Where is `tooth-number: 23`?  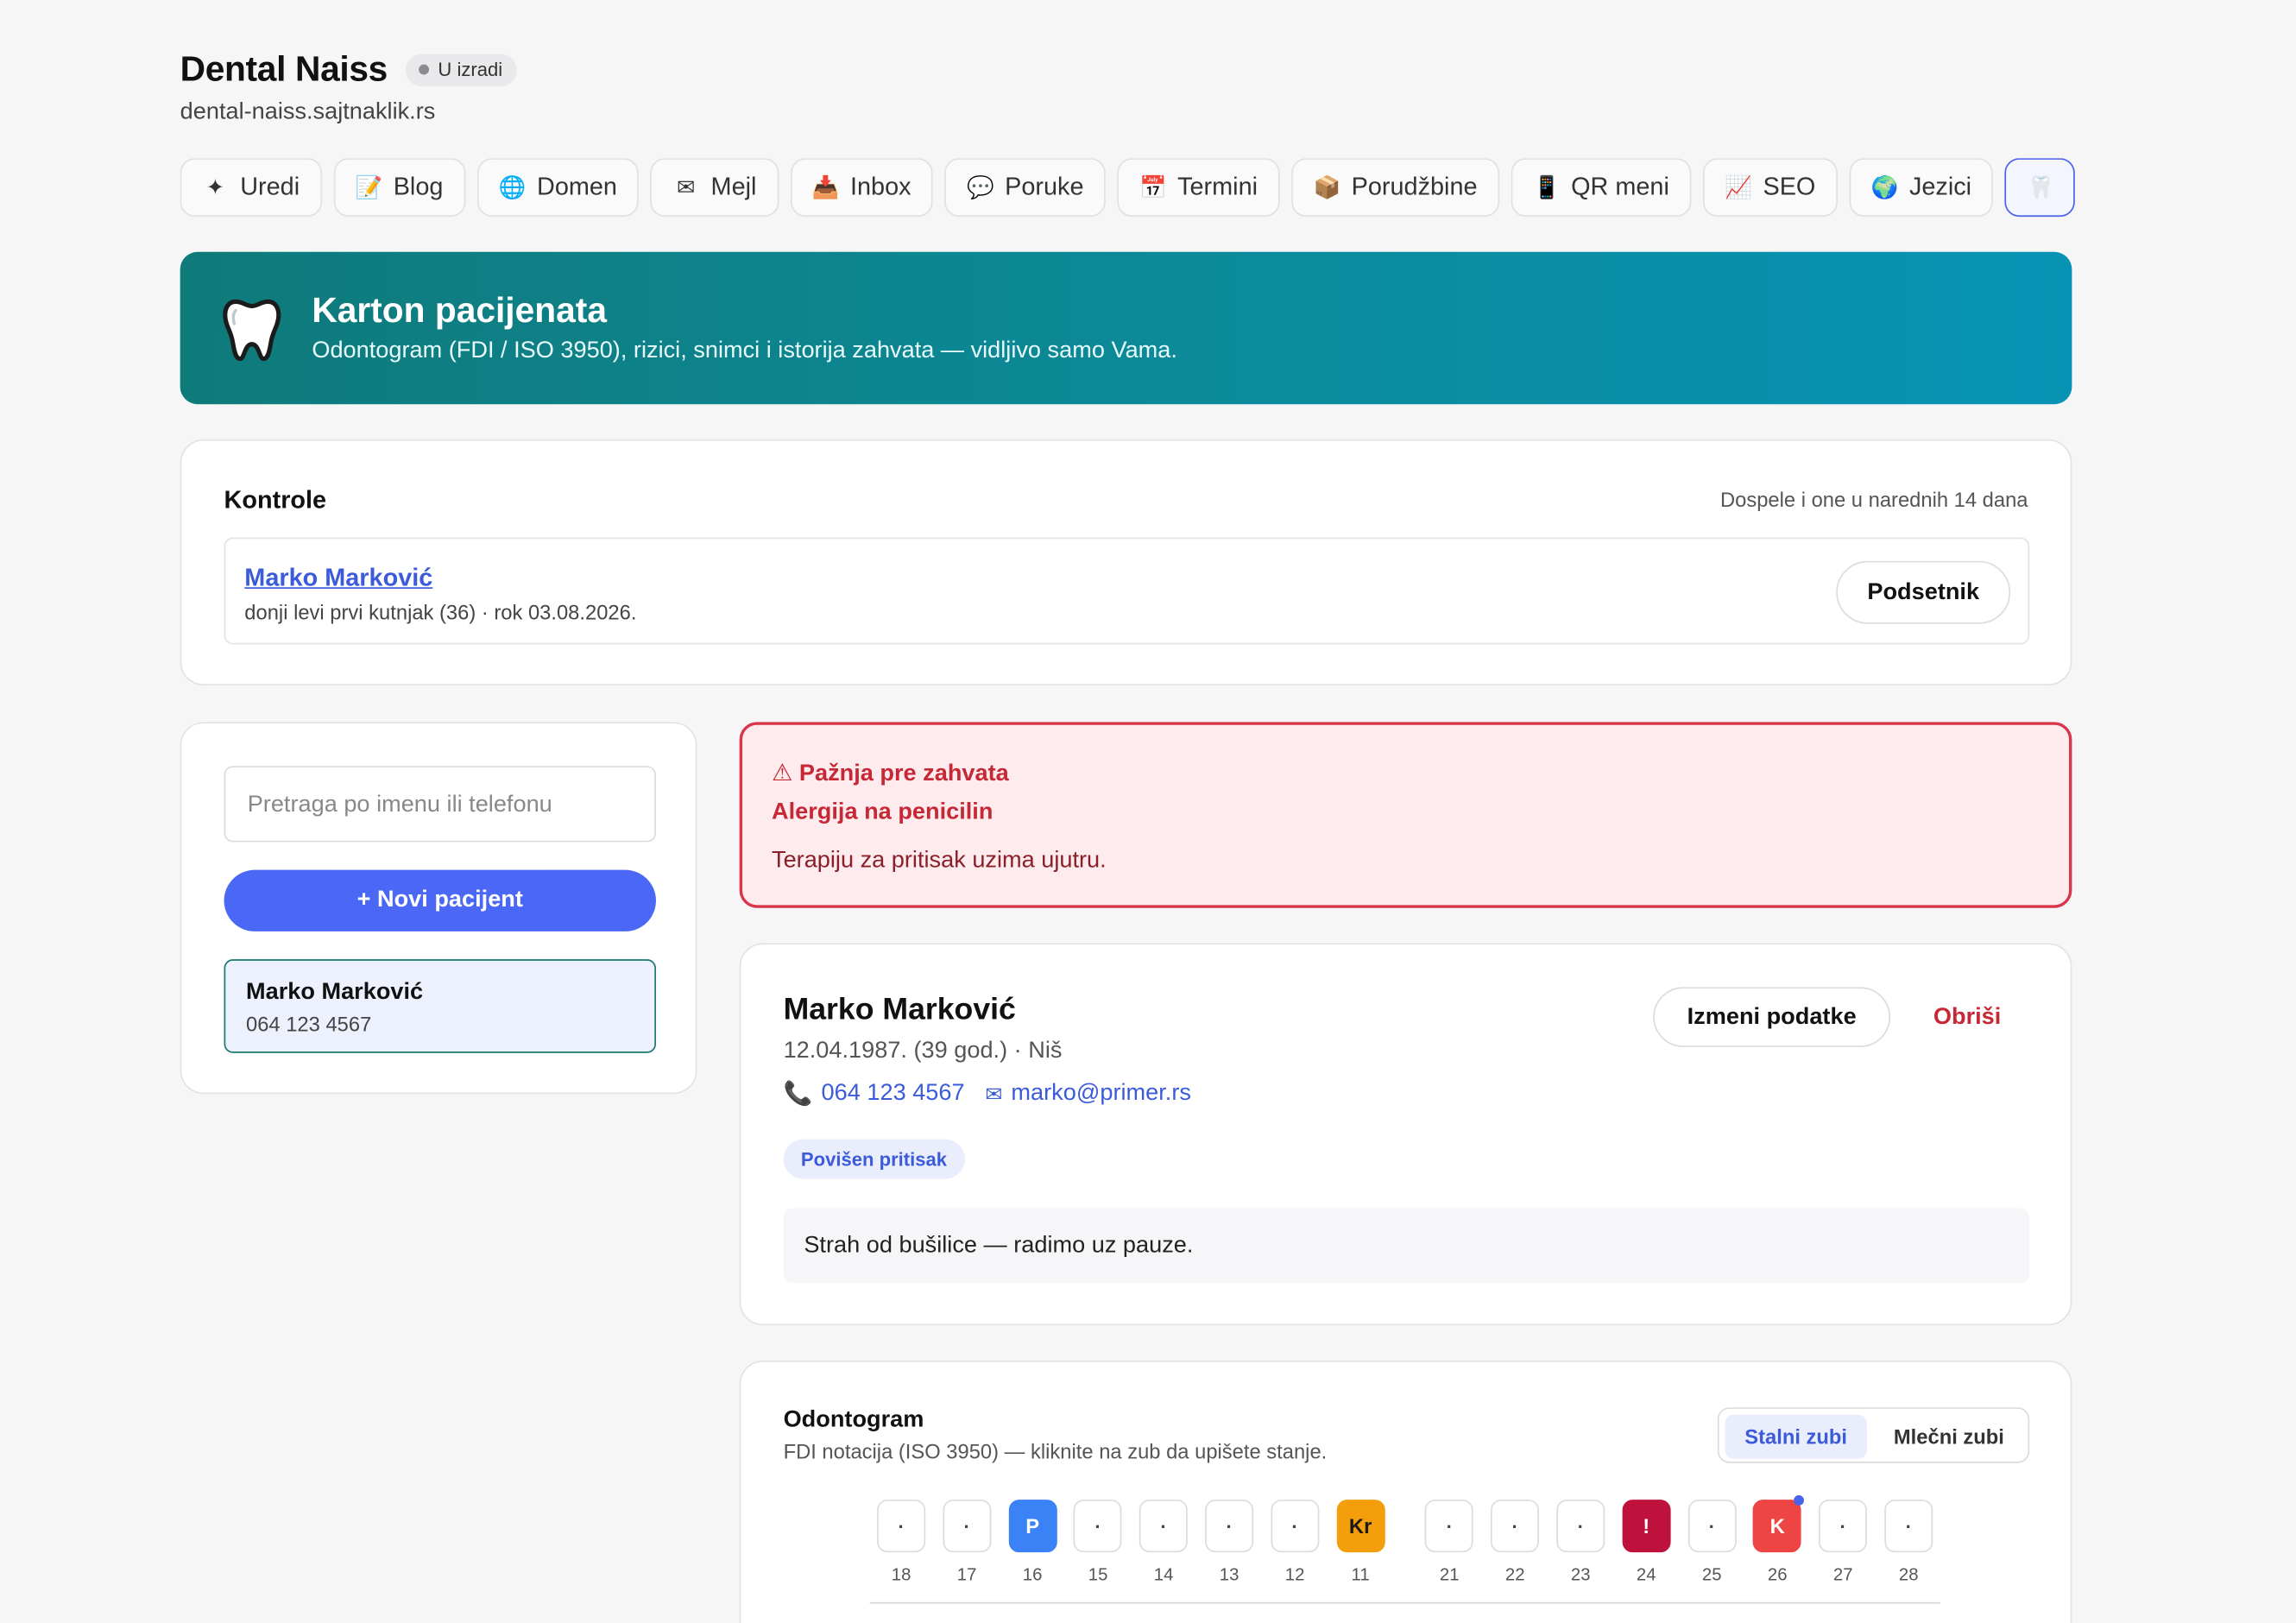 tooth-number: 23 is located at coordinates (1580, 1574).